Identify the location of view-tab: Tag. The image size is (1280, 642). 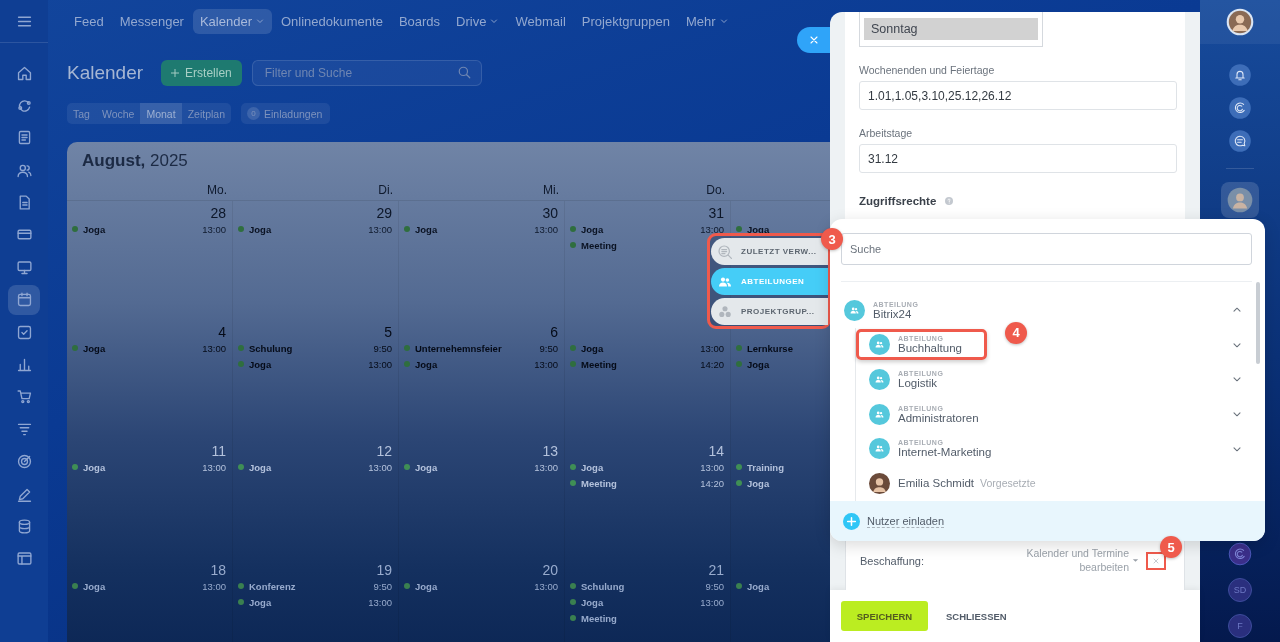
(81, 113).